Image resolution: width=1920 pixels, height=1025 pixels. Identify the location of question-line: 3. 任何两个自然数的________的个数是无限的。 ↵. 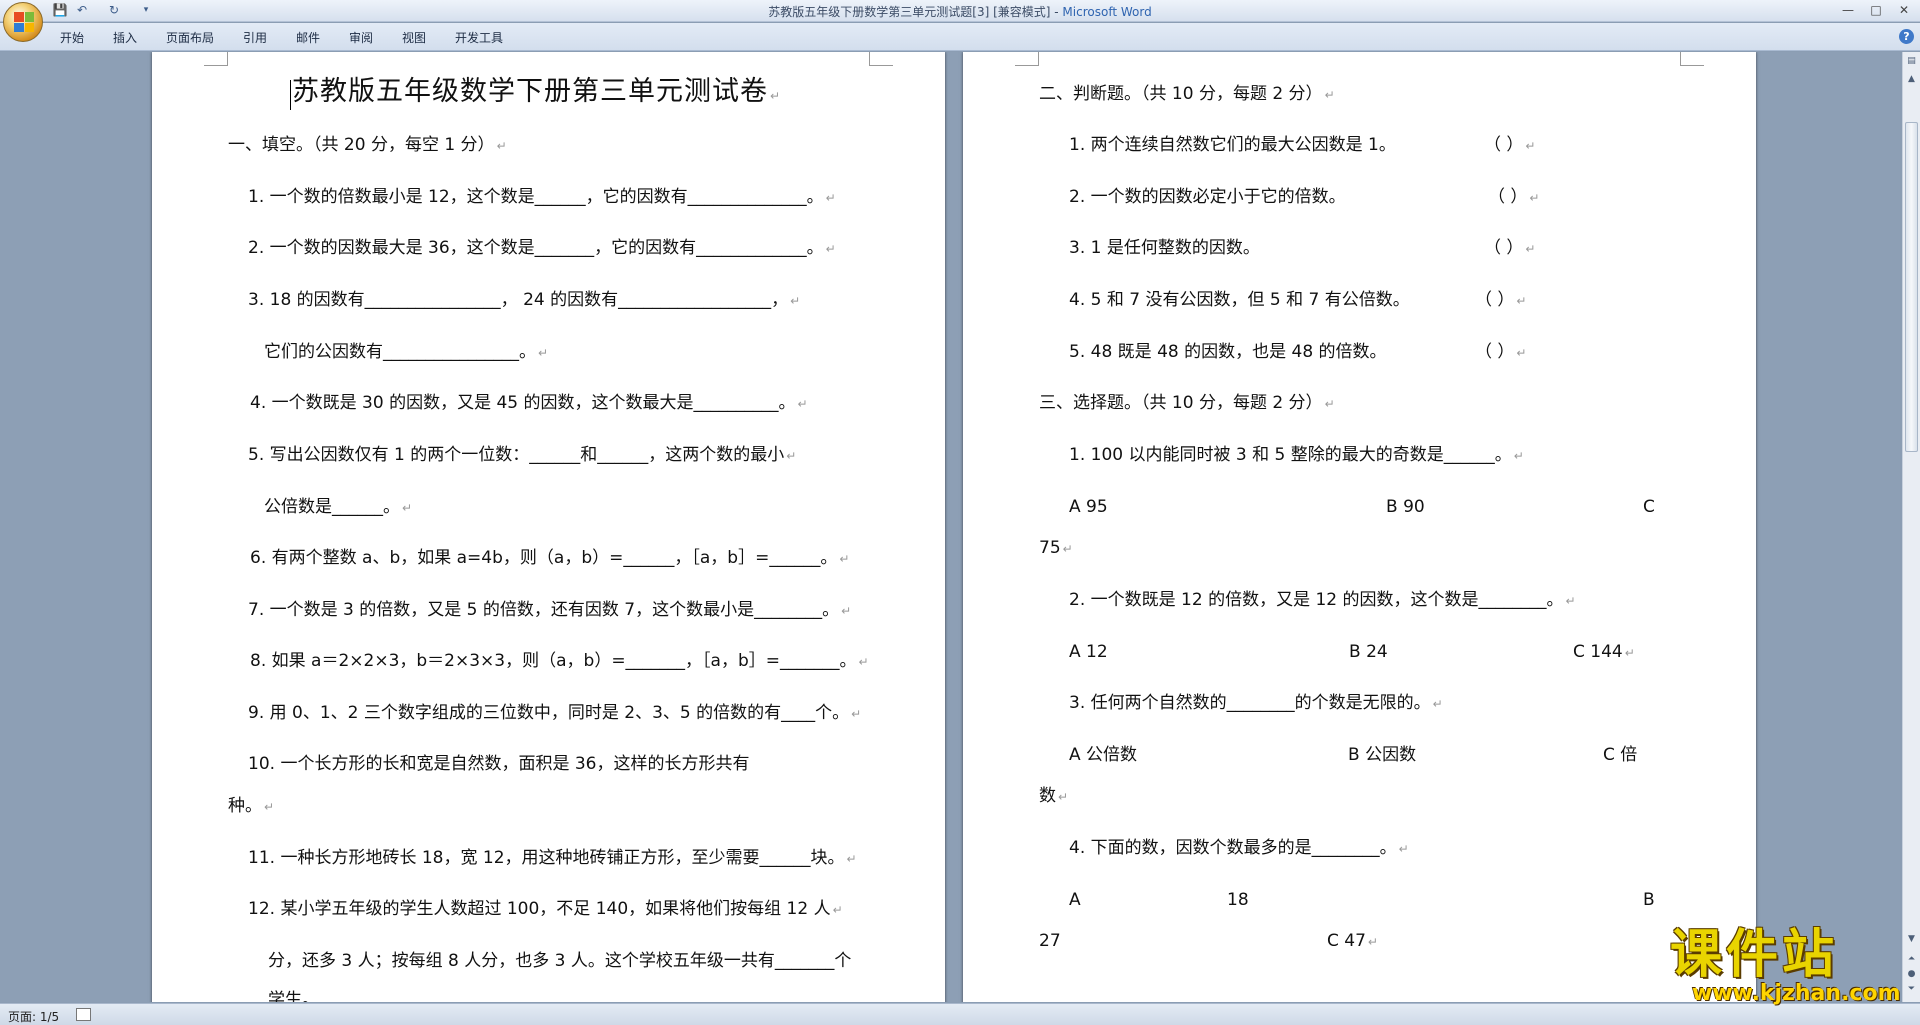
(1256, 703).